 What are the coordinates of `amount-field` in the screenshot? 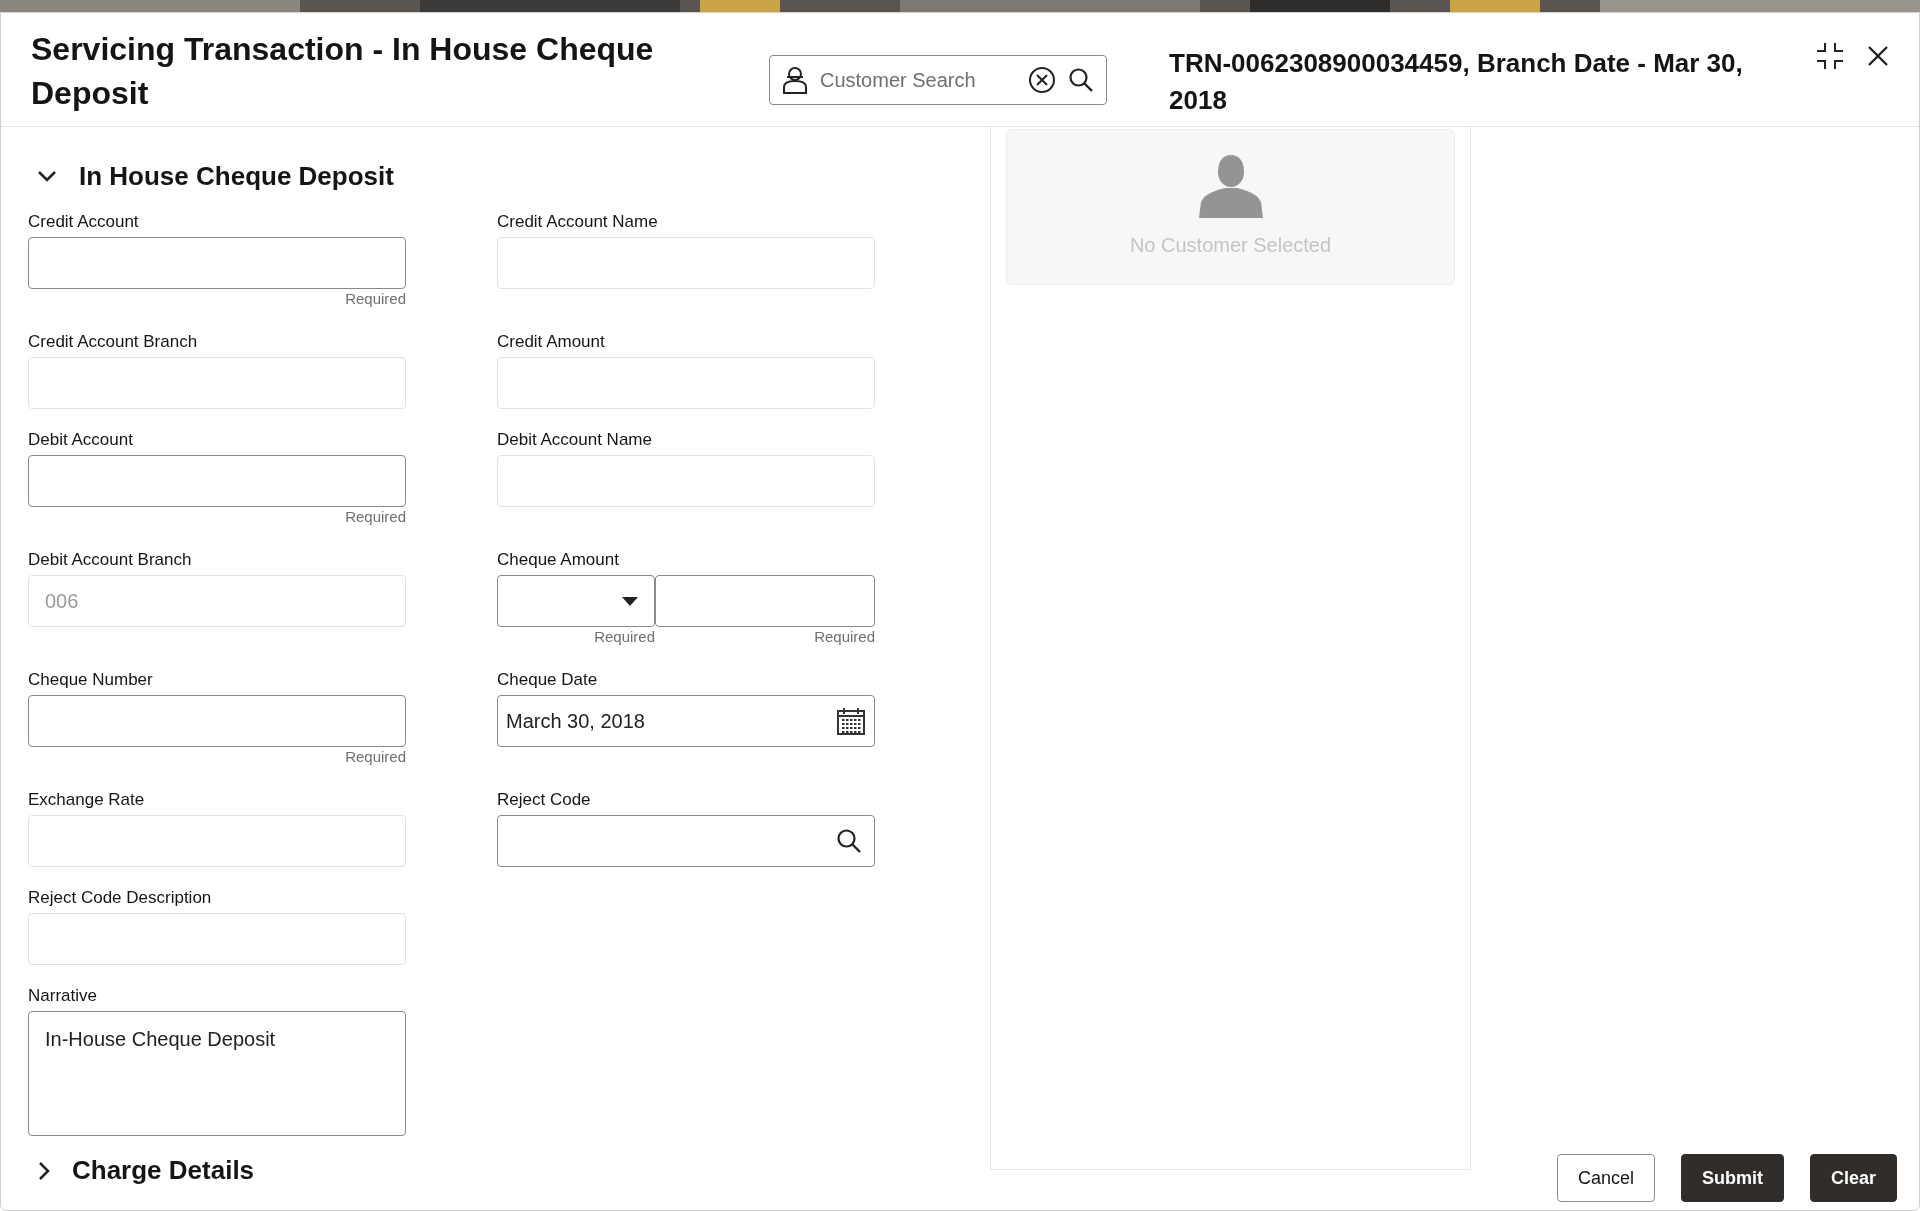 It's located at (765, 601).